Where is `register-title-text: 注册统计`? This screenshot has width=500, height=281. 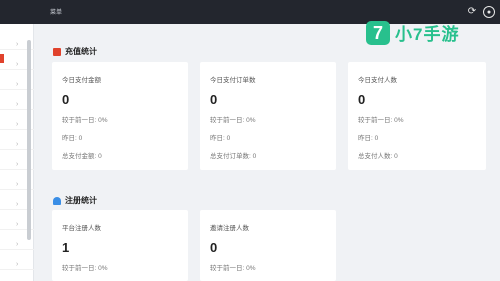
register-title-text: 注册统计 is located at coordinates (81, 200).